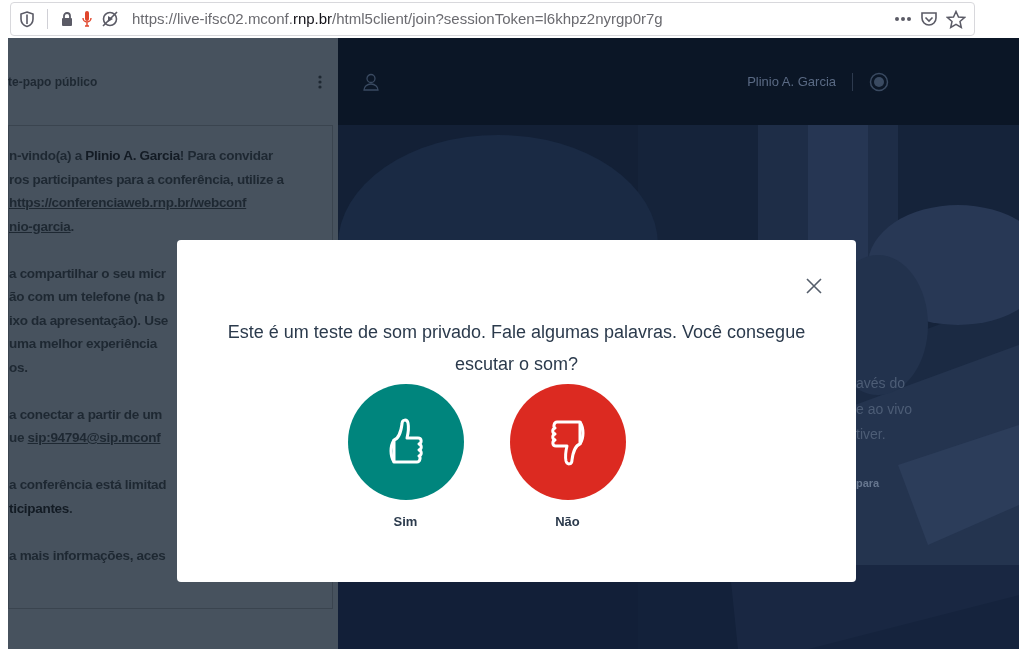 This screenshot has height=649, width=1019. Describe the element at coordinates (67, 19) in the screenshot. I see `lock-icon` at that location.